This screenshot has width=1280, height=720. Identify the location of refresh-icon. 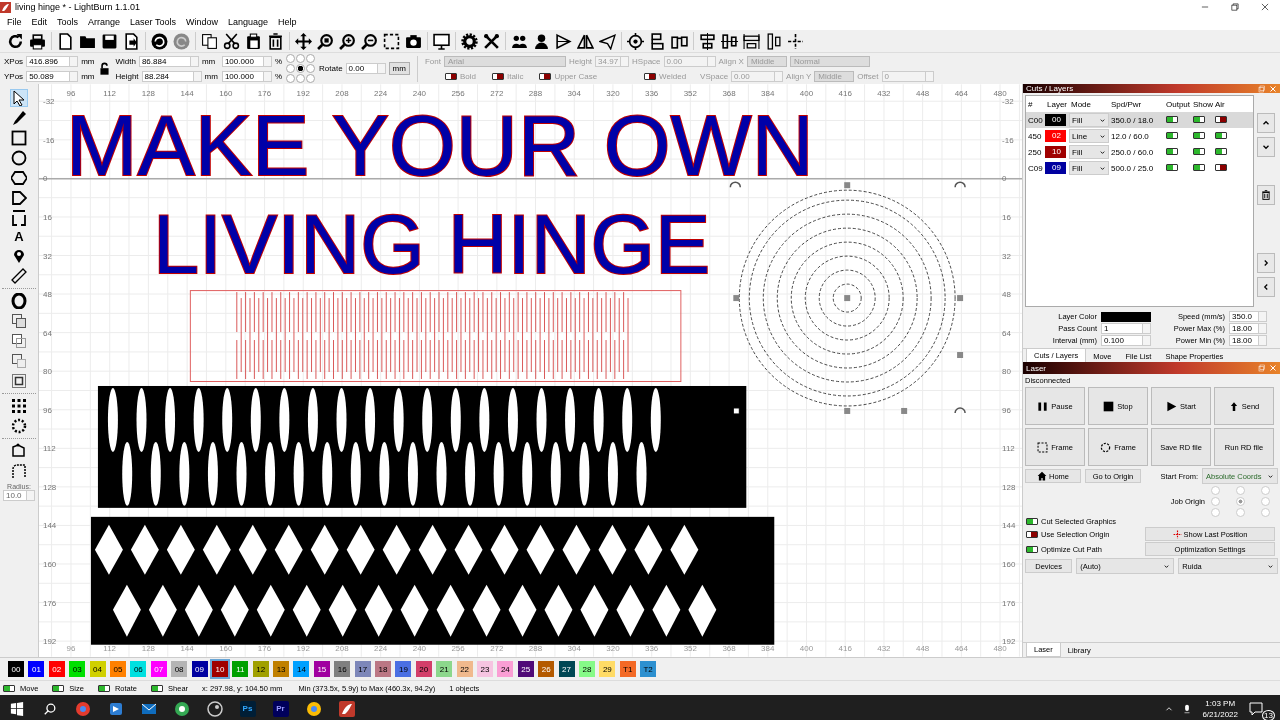
(15, 41).